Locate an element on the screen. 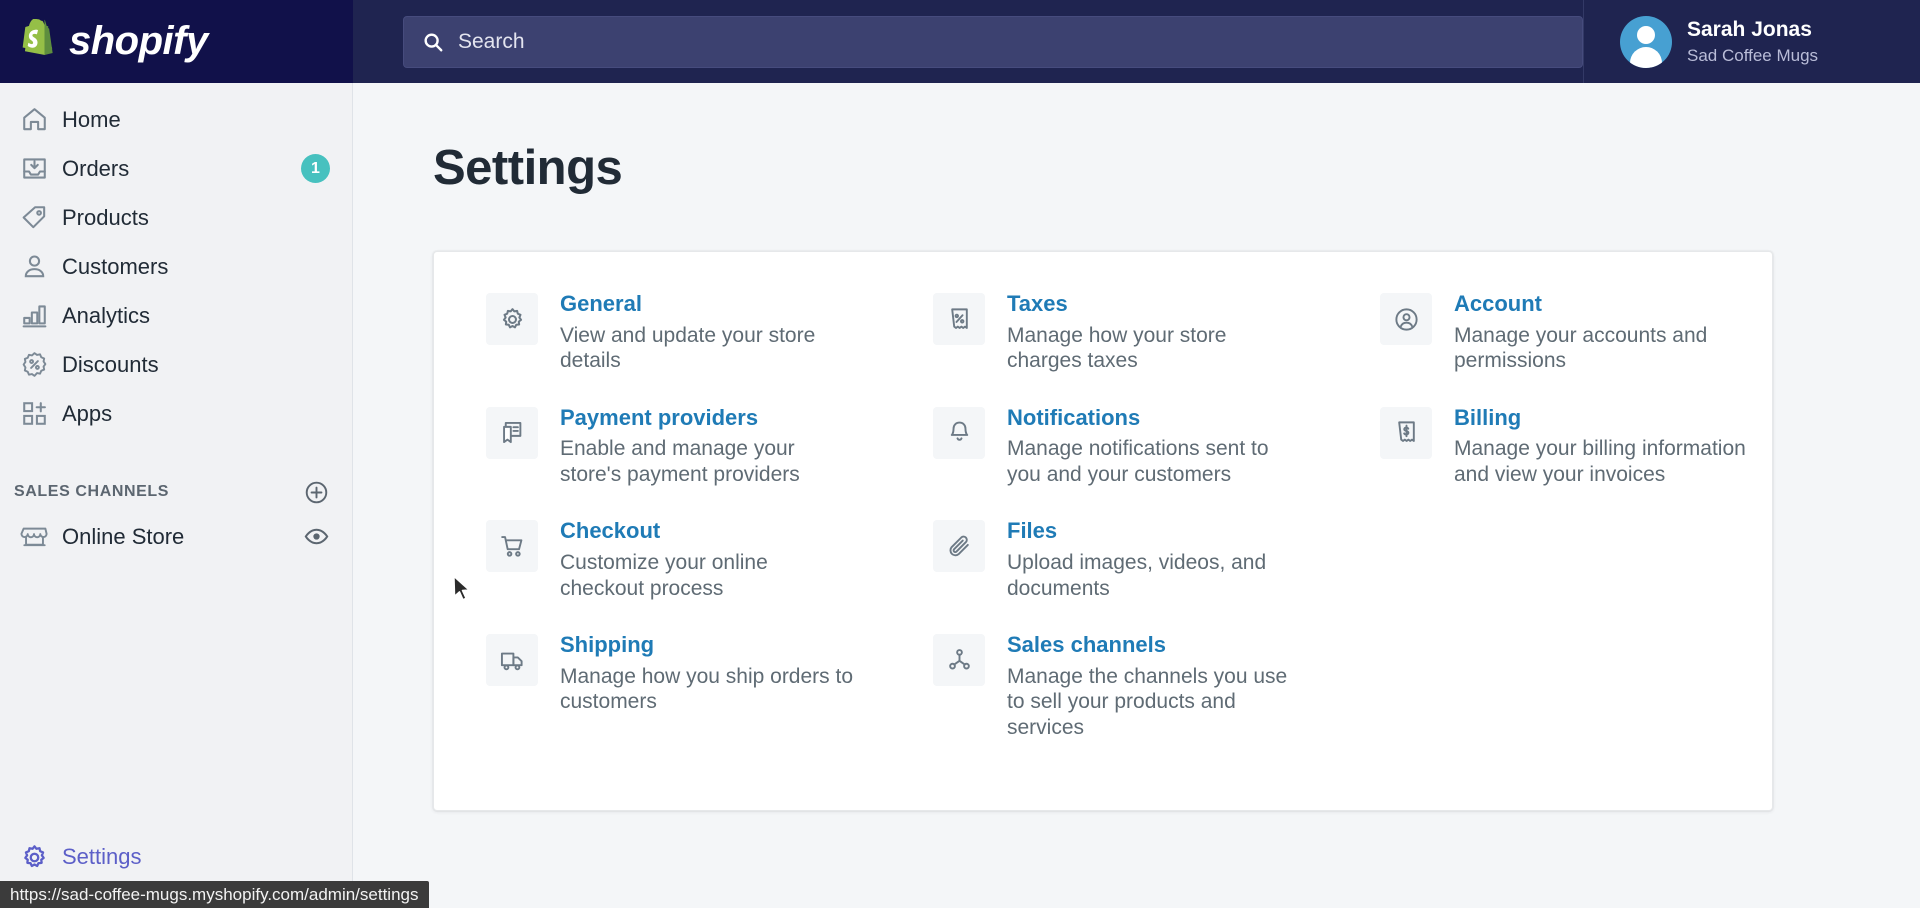 This screenshot has width=1920, height=908. search-placeholder: Search is located at coordinates (491, 41).